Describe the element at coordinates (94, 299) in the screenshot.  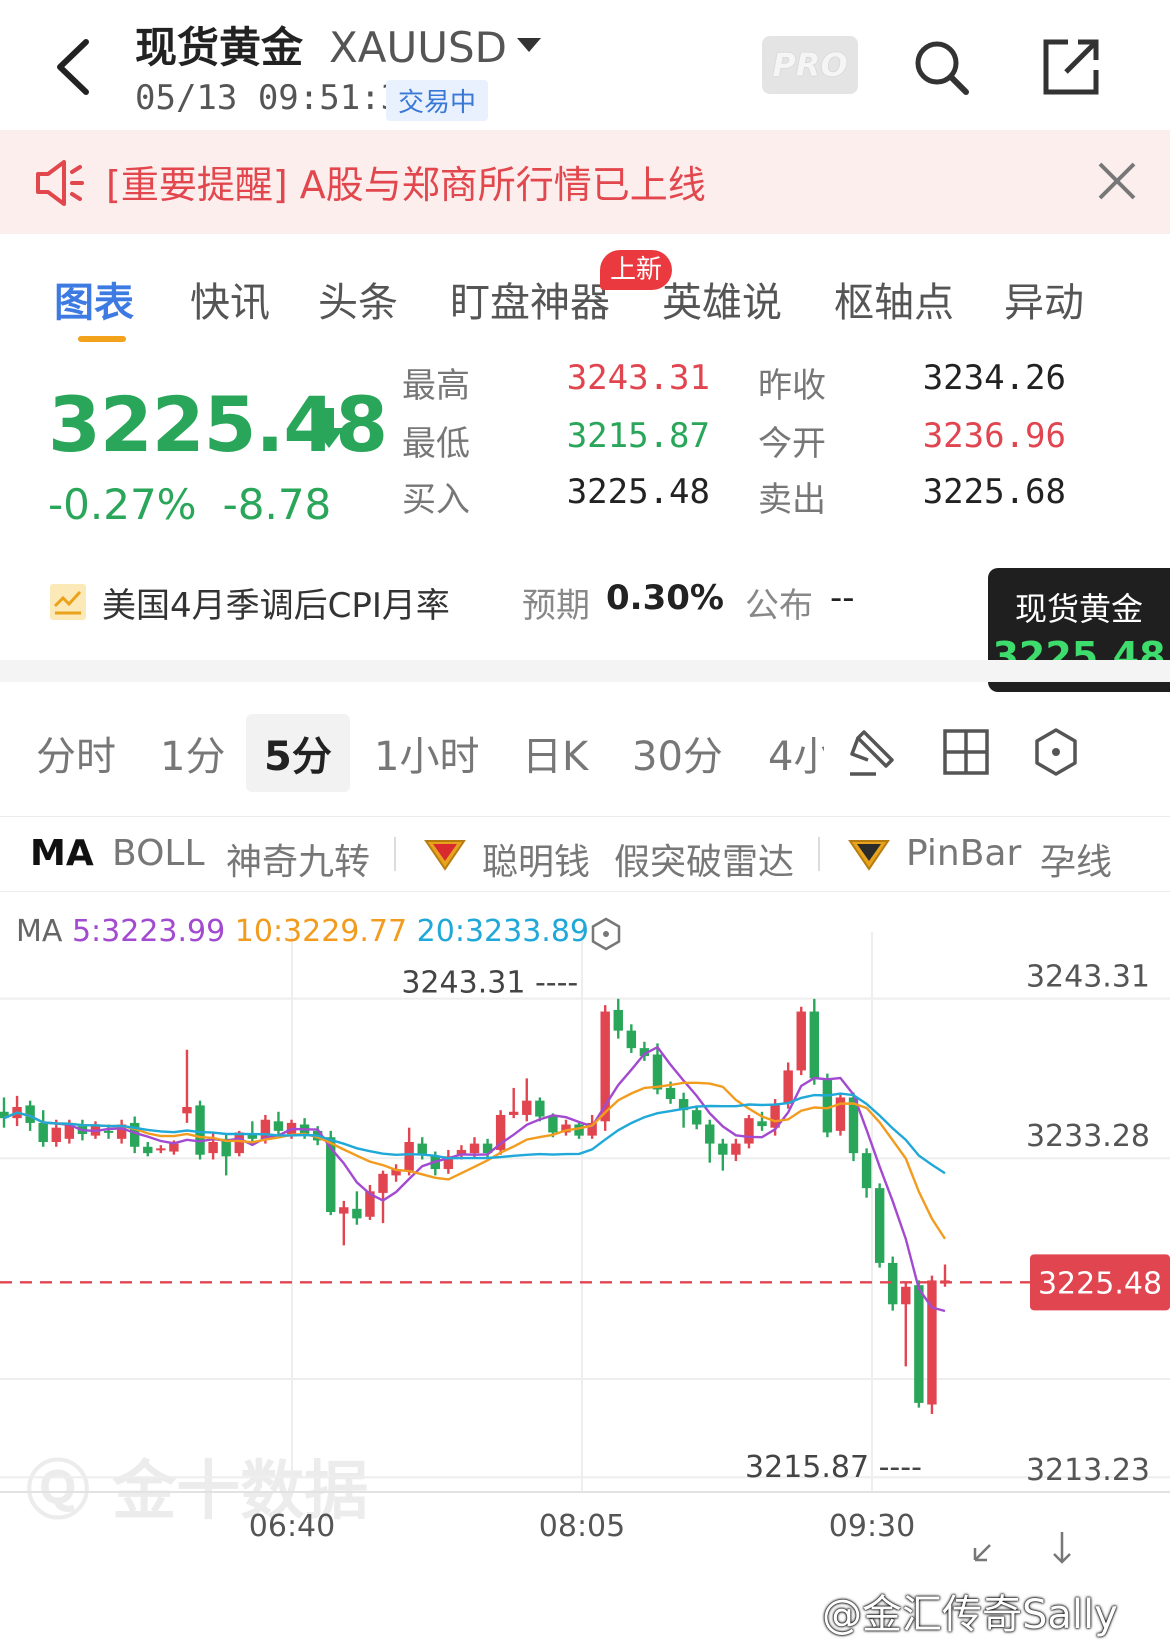
I see `tab-chart: 图表` at that location.